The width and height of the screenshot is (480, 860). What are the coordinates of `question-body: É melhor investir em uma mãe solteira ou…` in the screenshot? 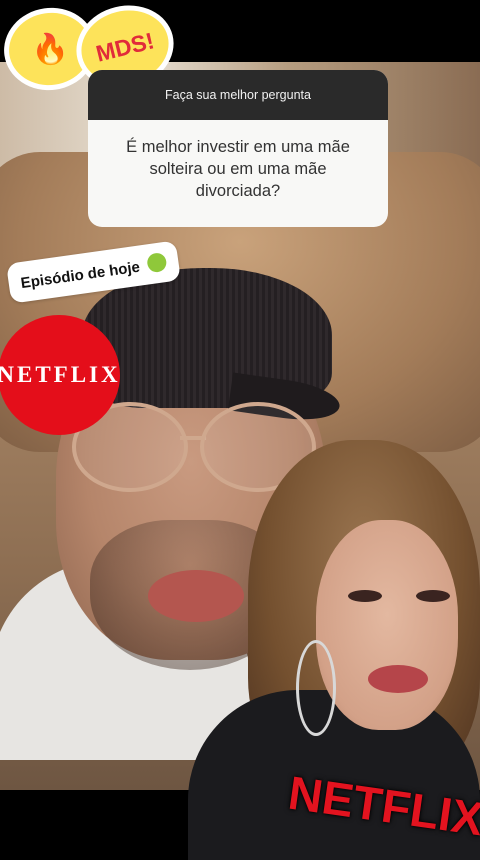 It's located at (238, 161).